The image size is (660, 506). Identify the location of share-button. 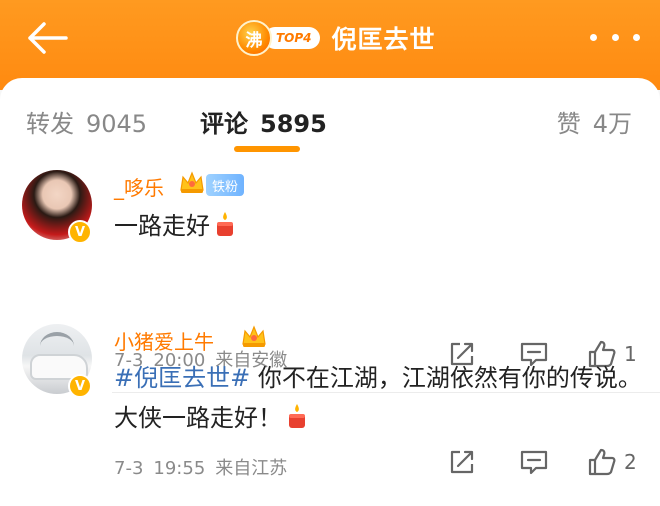
(462, 462).